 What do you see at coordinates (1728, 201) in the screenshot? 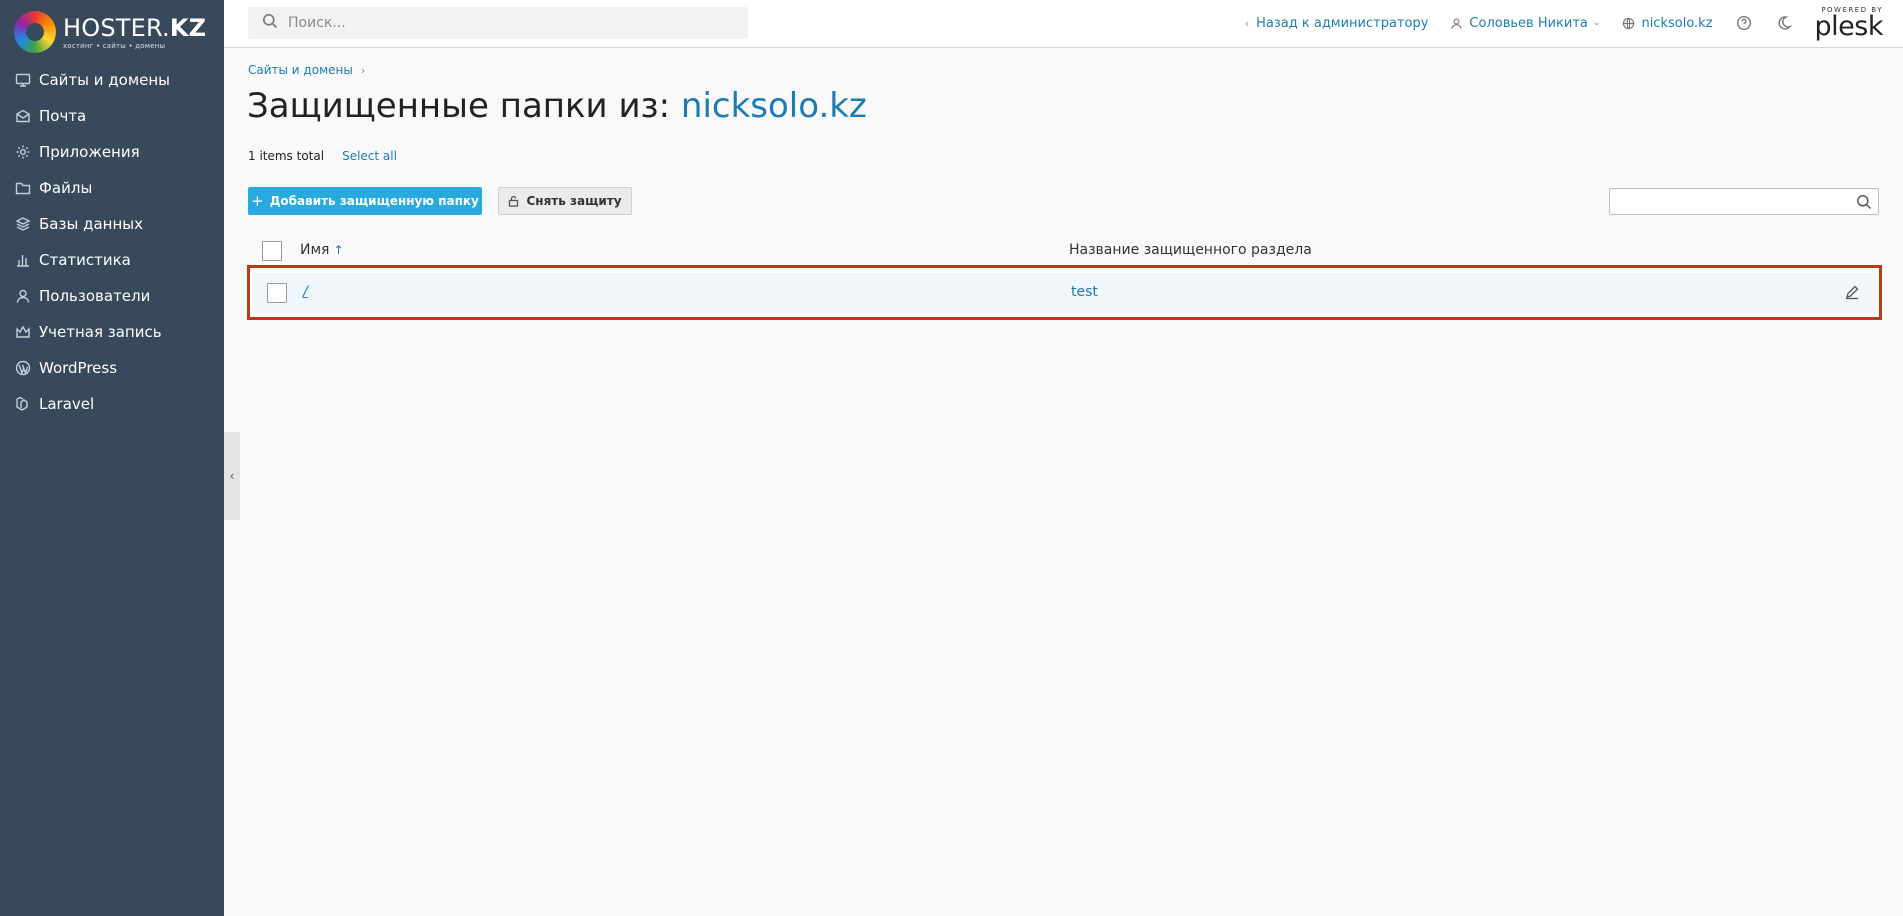
I see `list-search-input` at bounding box center [1728, 201].